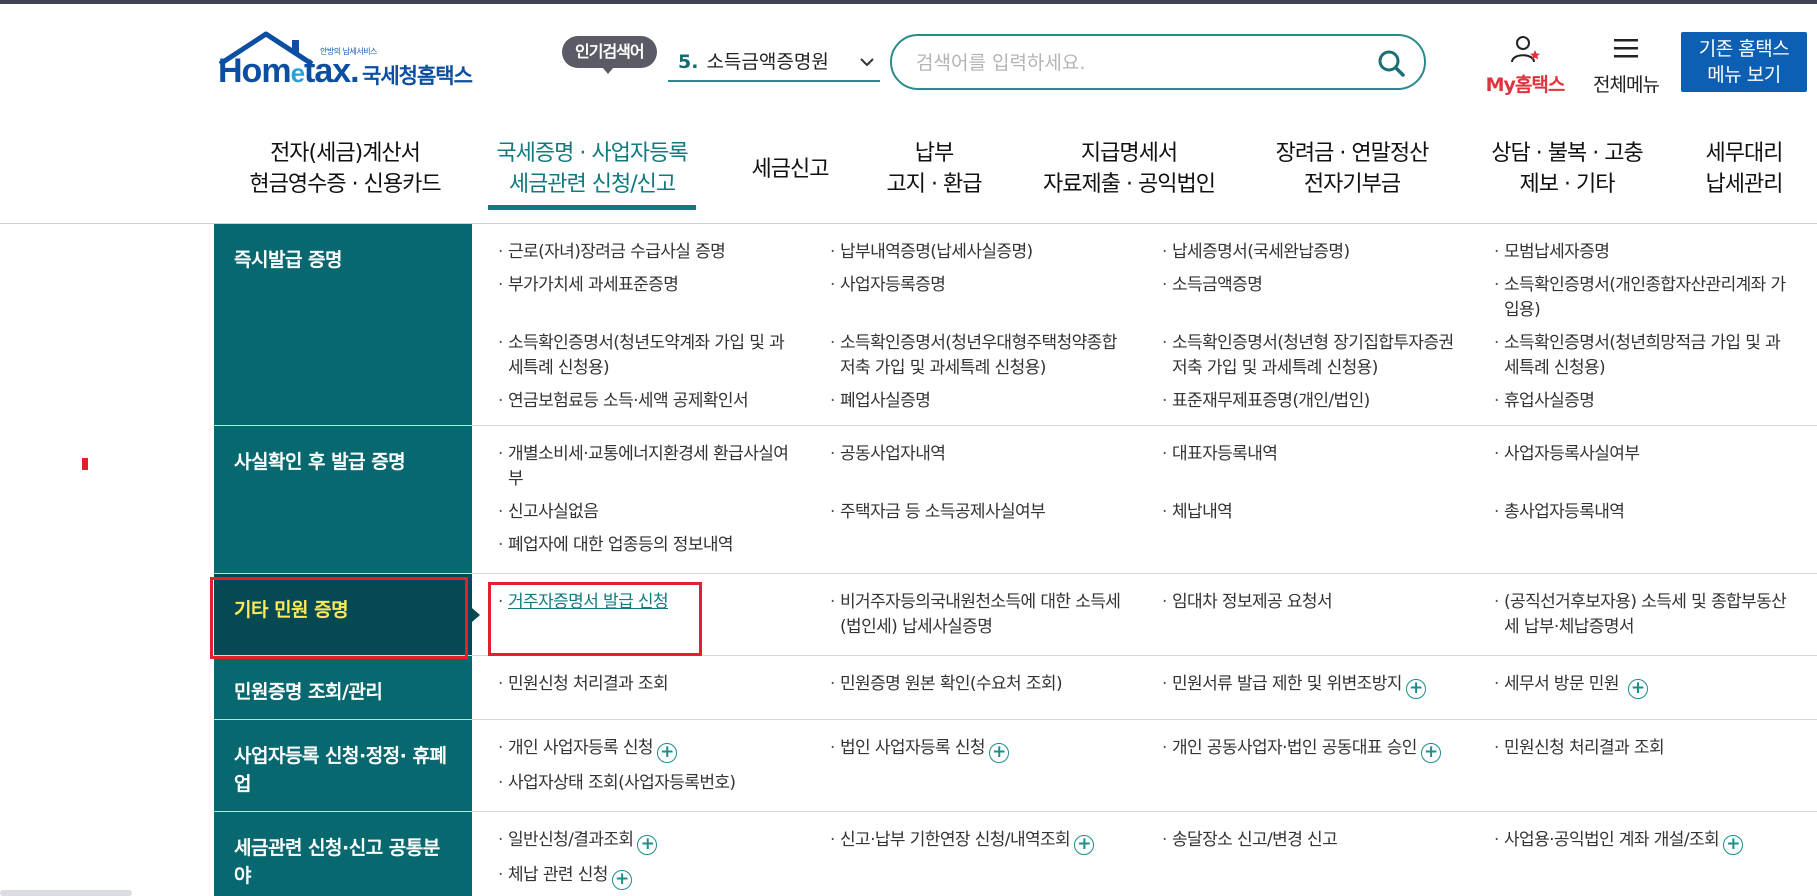  What do you see at coordinates (1561, 684) in the screenshot?
I see `menu-link-text: 세무서 방문 민원` at bounding box center [1561, 684].